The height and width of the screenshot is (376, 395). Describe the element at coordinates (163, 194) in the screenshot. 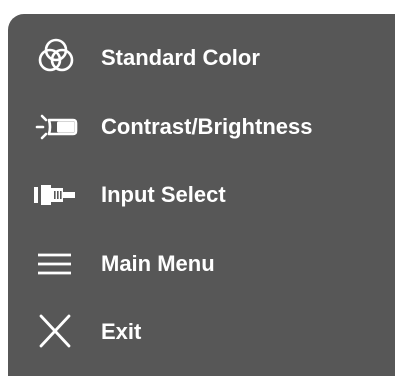

I see `menu-item-label: Input Select` at that location.